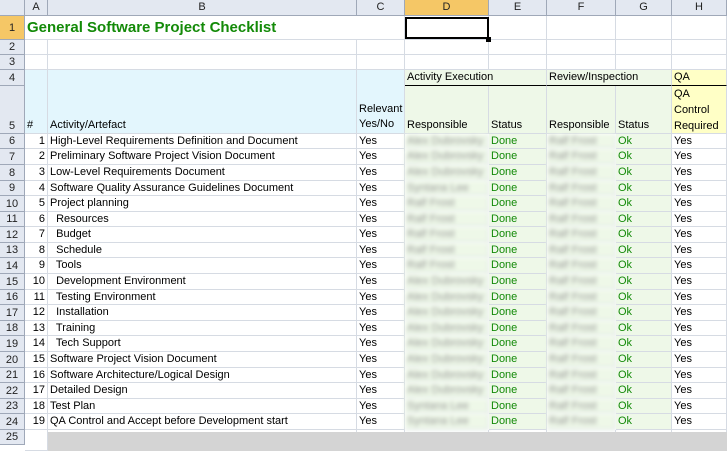 The width and height of the screenshot is (727, 451). I want to click on row-header-16: 16, so click(12, 297).